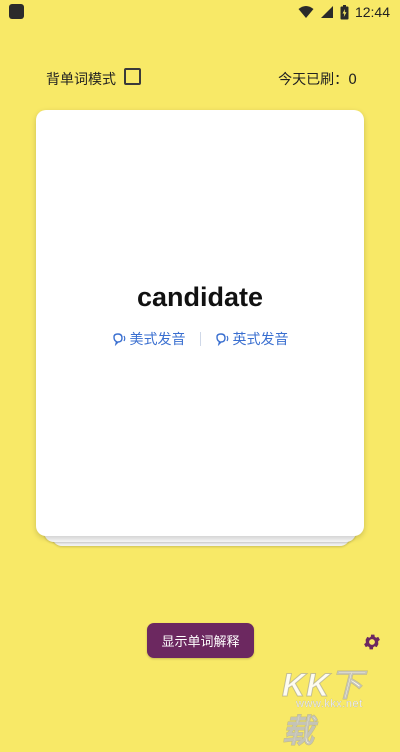  What do you see at coordinates (200, 297) in the screenshot?
I see `word-text: candidate` at bounding box center [200, 297].